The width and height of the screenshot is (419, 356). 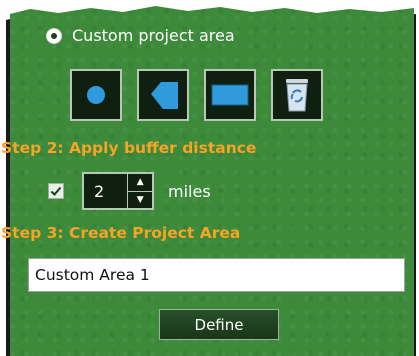 What do you see at coordinates (219, 324) in the screenshot?
I see `define-button: Define` at bounding box center [219, 324].